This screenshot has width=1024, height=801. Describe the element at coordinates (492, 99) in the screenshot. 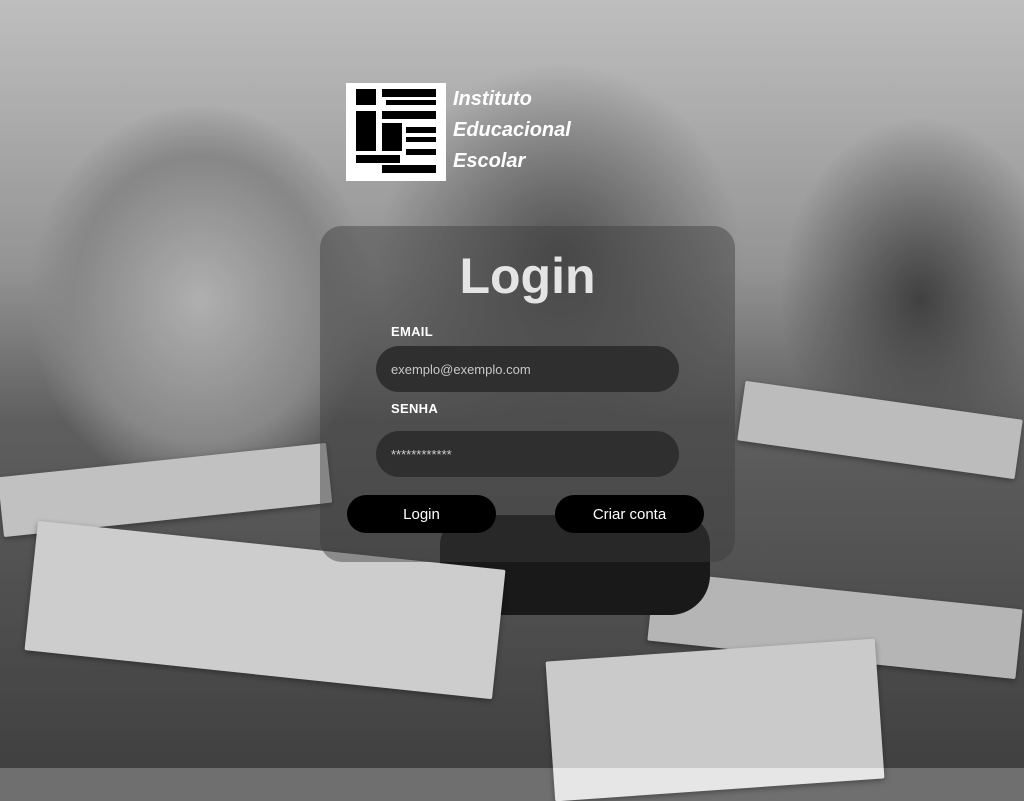

I see `institution-name-line1: Instituto` at that location.